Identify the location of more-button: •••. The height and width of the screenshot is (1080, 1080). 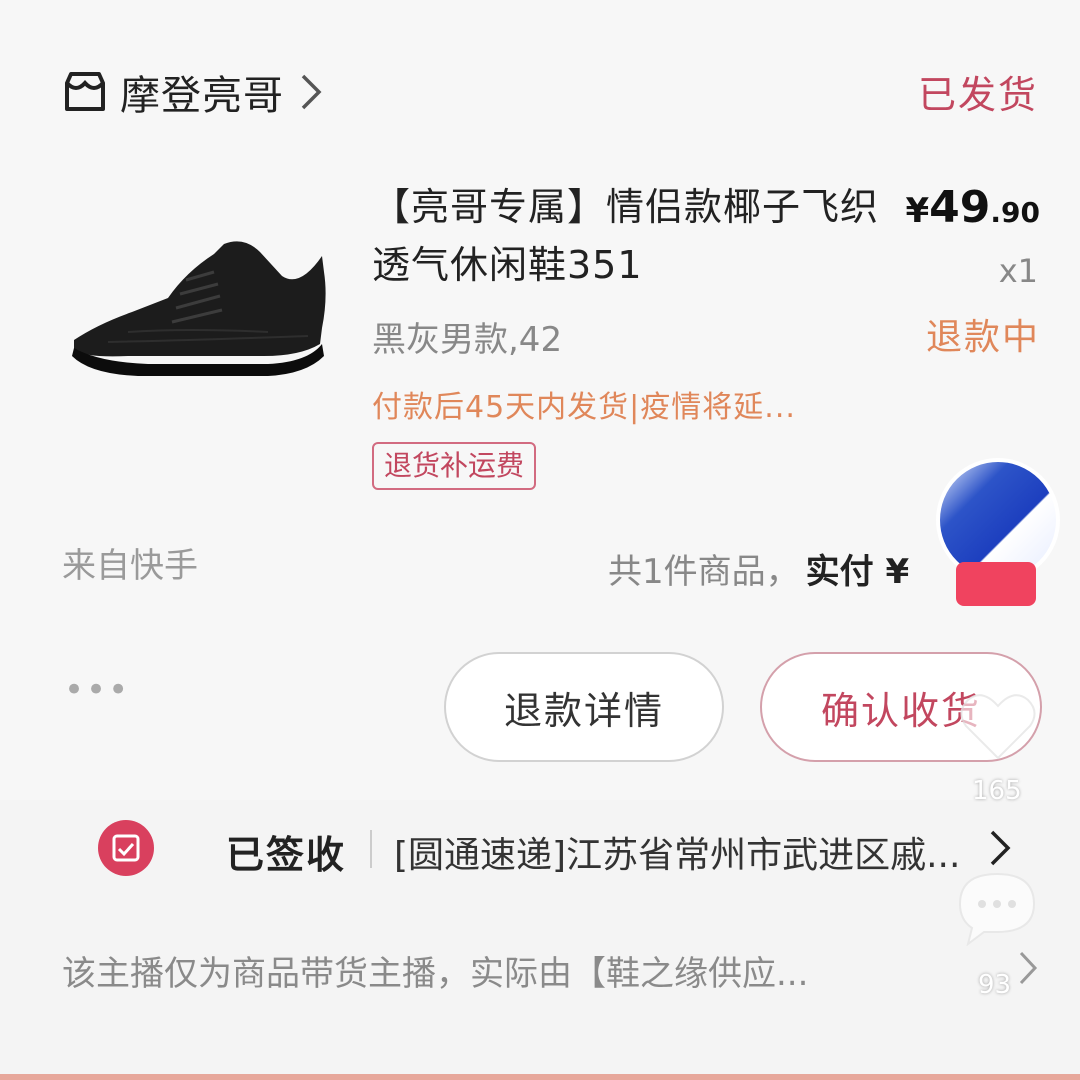
(97, 690).